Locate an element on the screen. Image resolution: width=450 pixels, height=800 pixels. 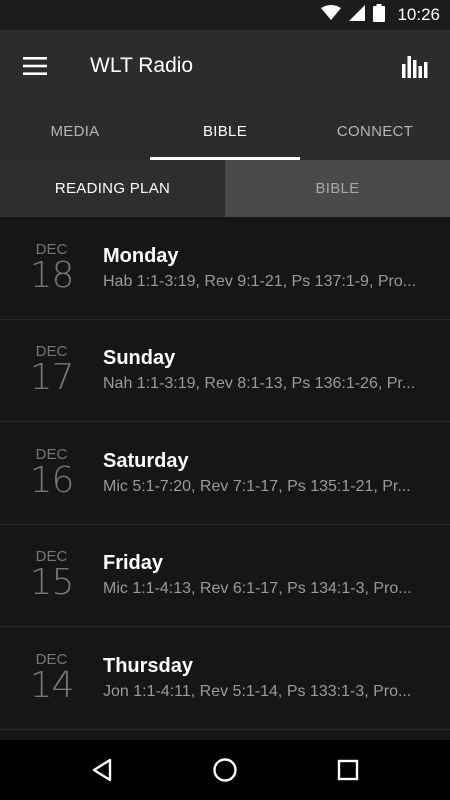
now-playing-button is located at coordinates (415, 66).